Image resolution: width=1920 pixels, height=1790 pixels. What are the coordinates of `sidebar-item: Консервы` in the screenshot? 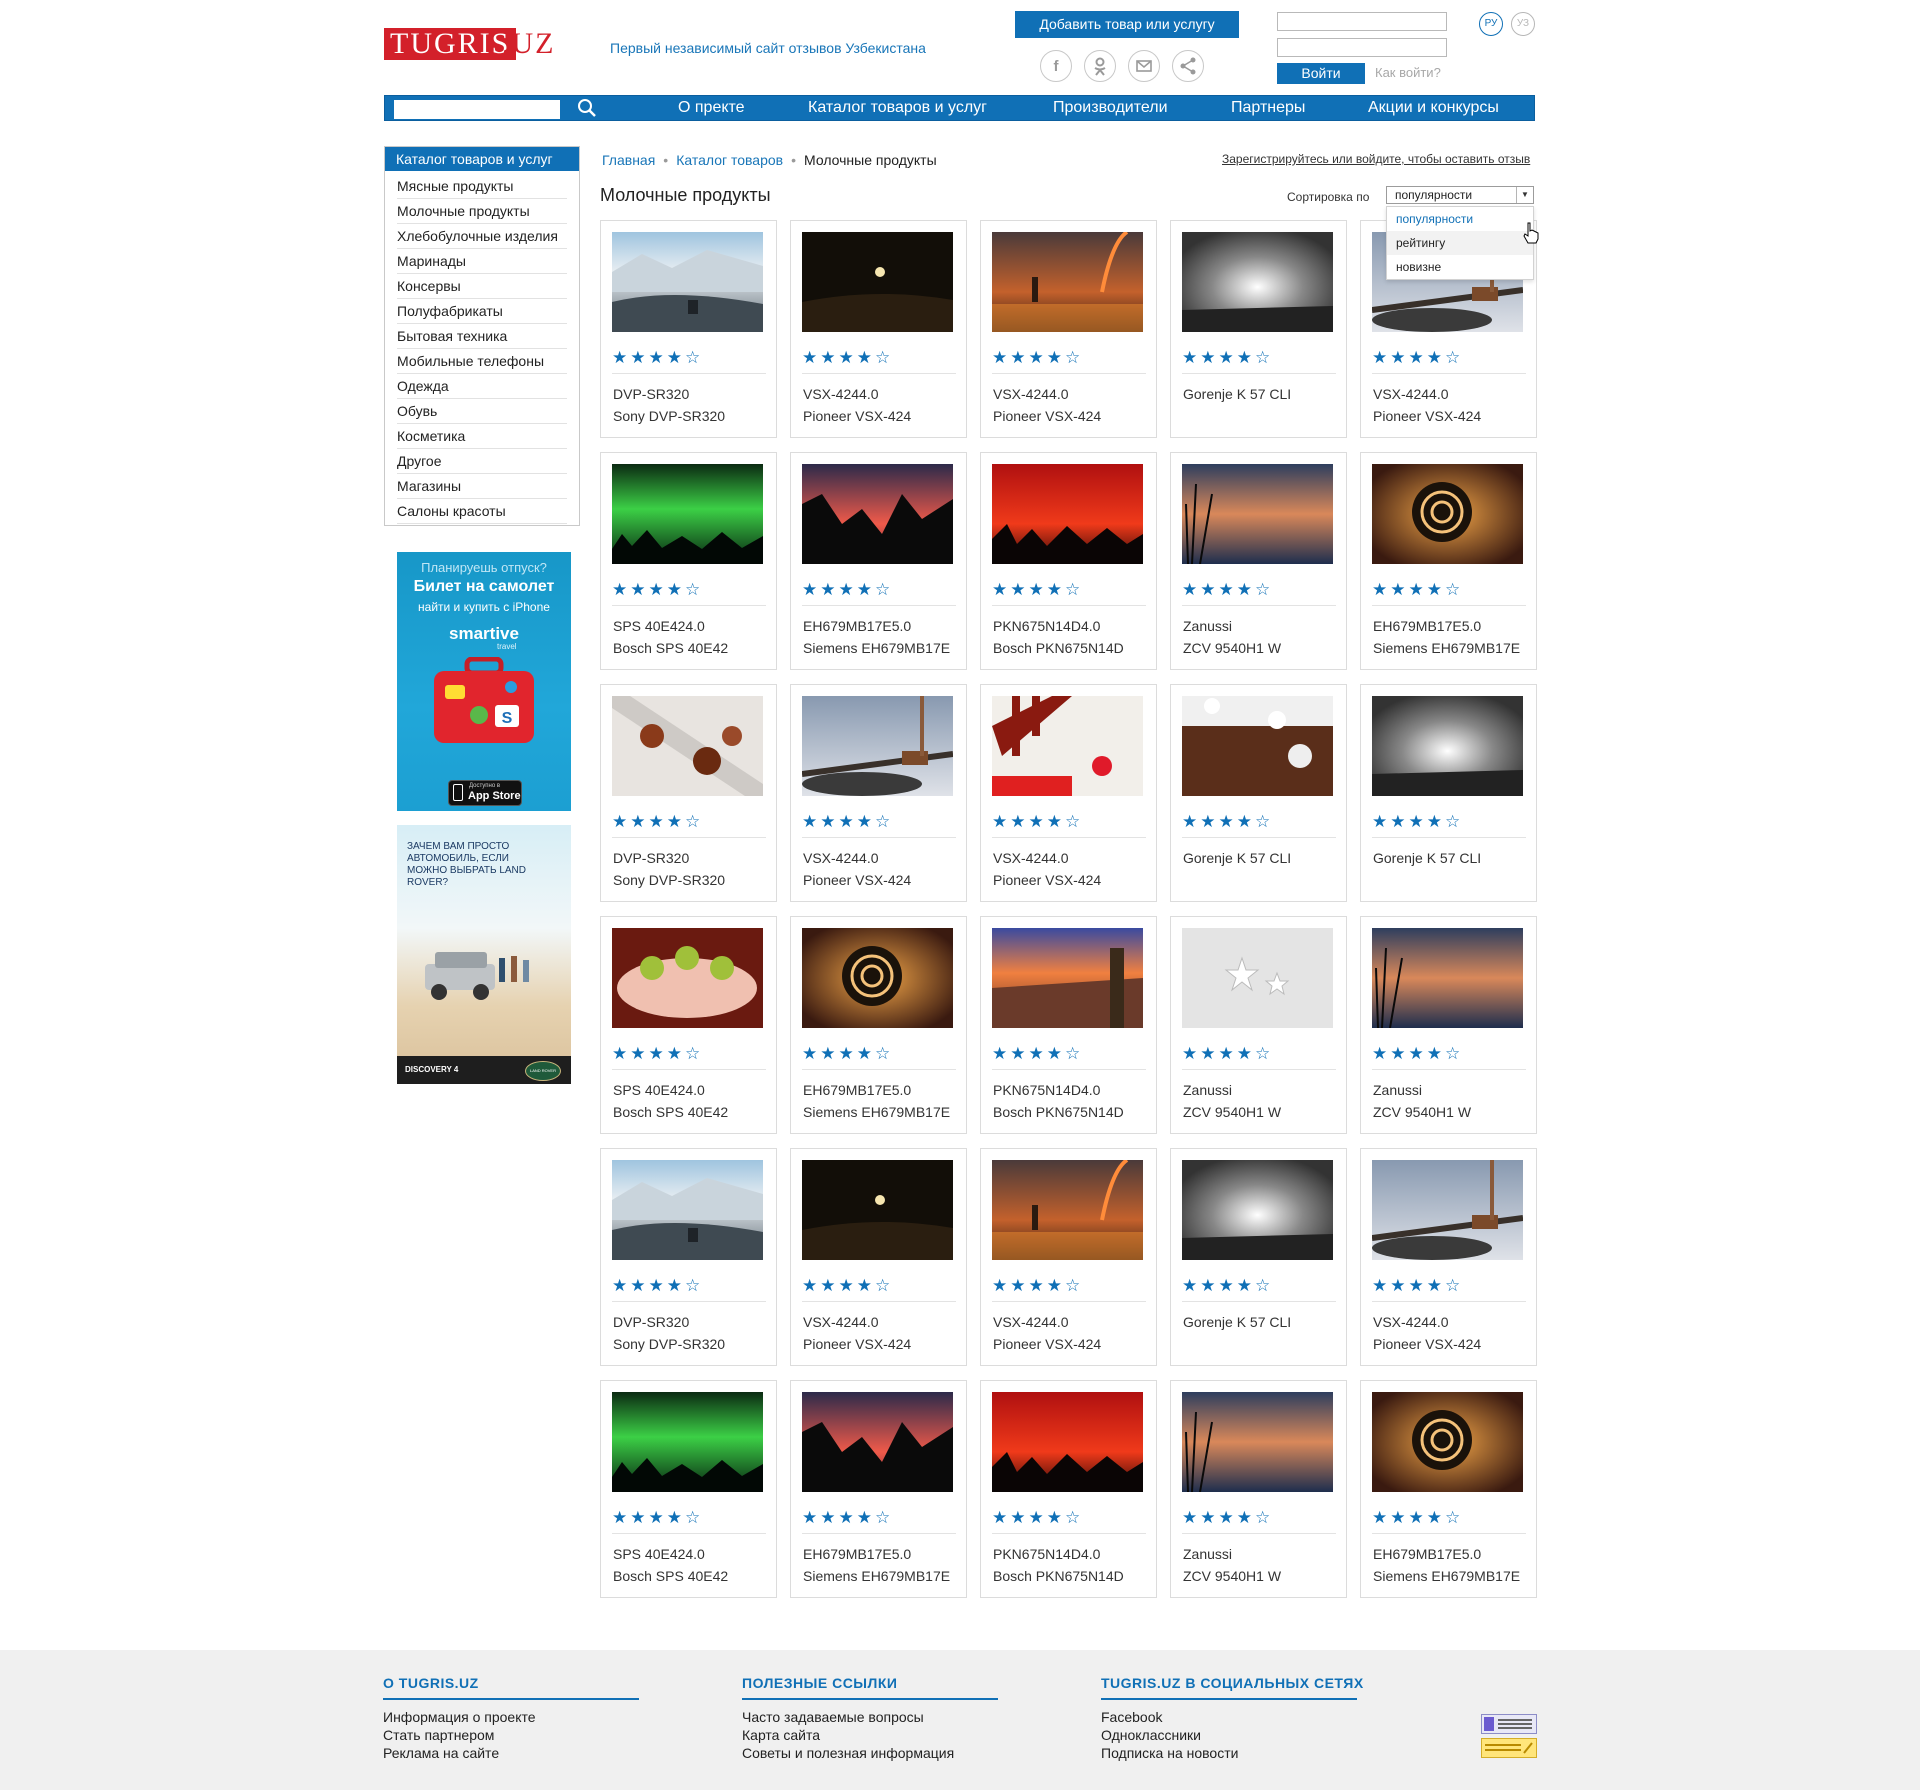 It's located at (482, 286).